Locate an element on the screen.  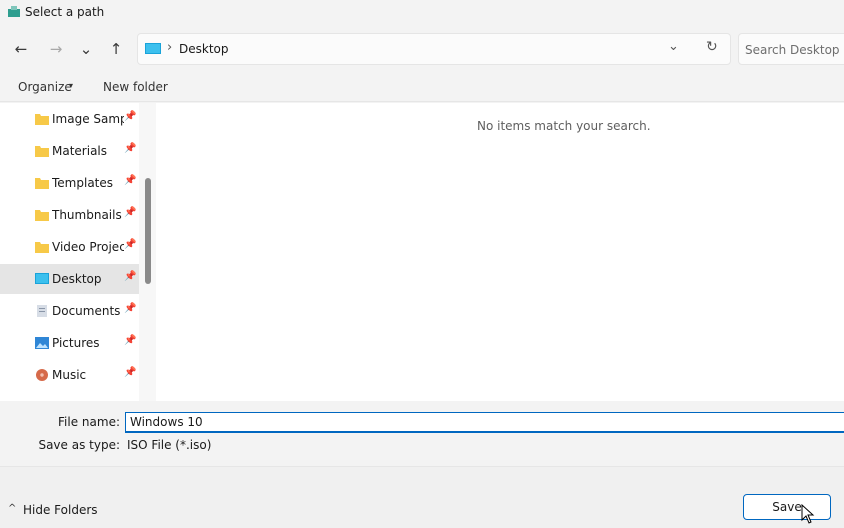
sidebar-item-image-samples: Image Sampl 📌 is located at coordinates (69, 119).